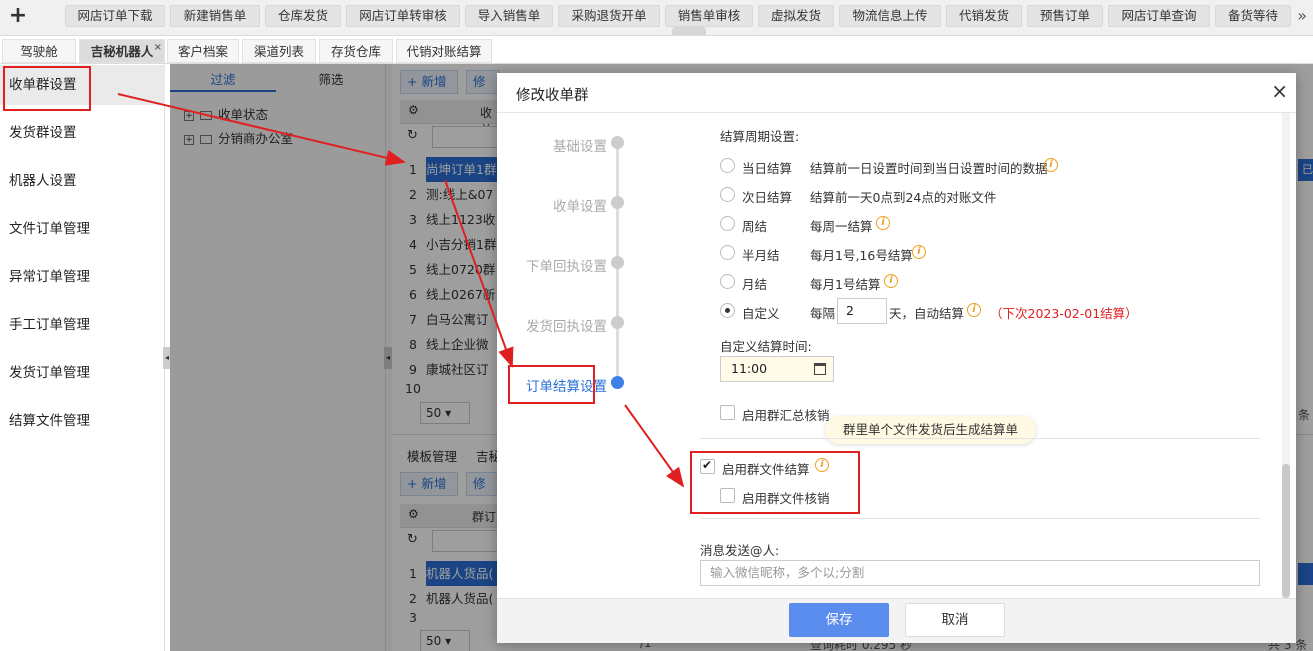  What do you see at coordinates (727, 223) in the screenshot?
I see `radio-weekly` at bounding box center [727, 223].